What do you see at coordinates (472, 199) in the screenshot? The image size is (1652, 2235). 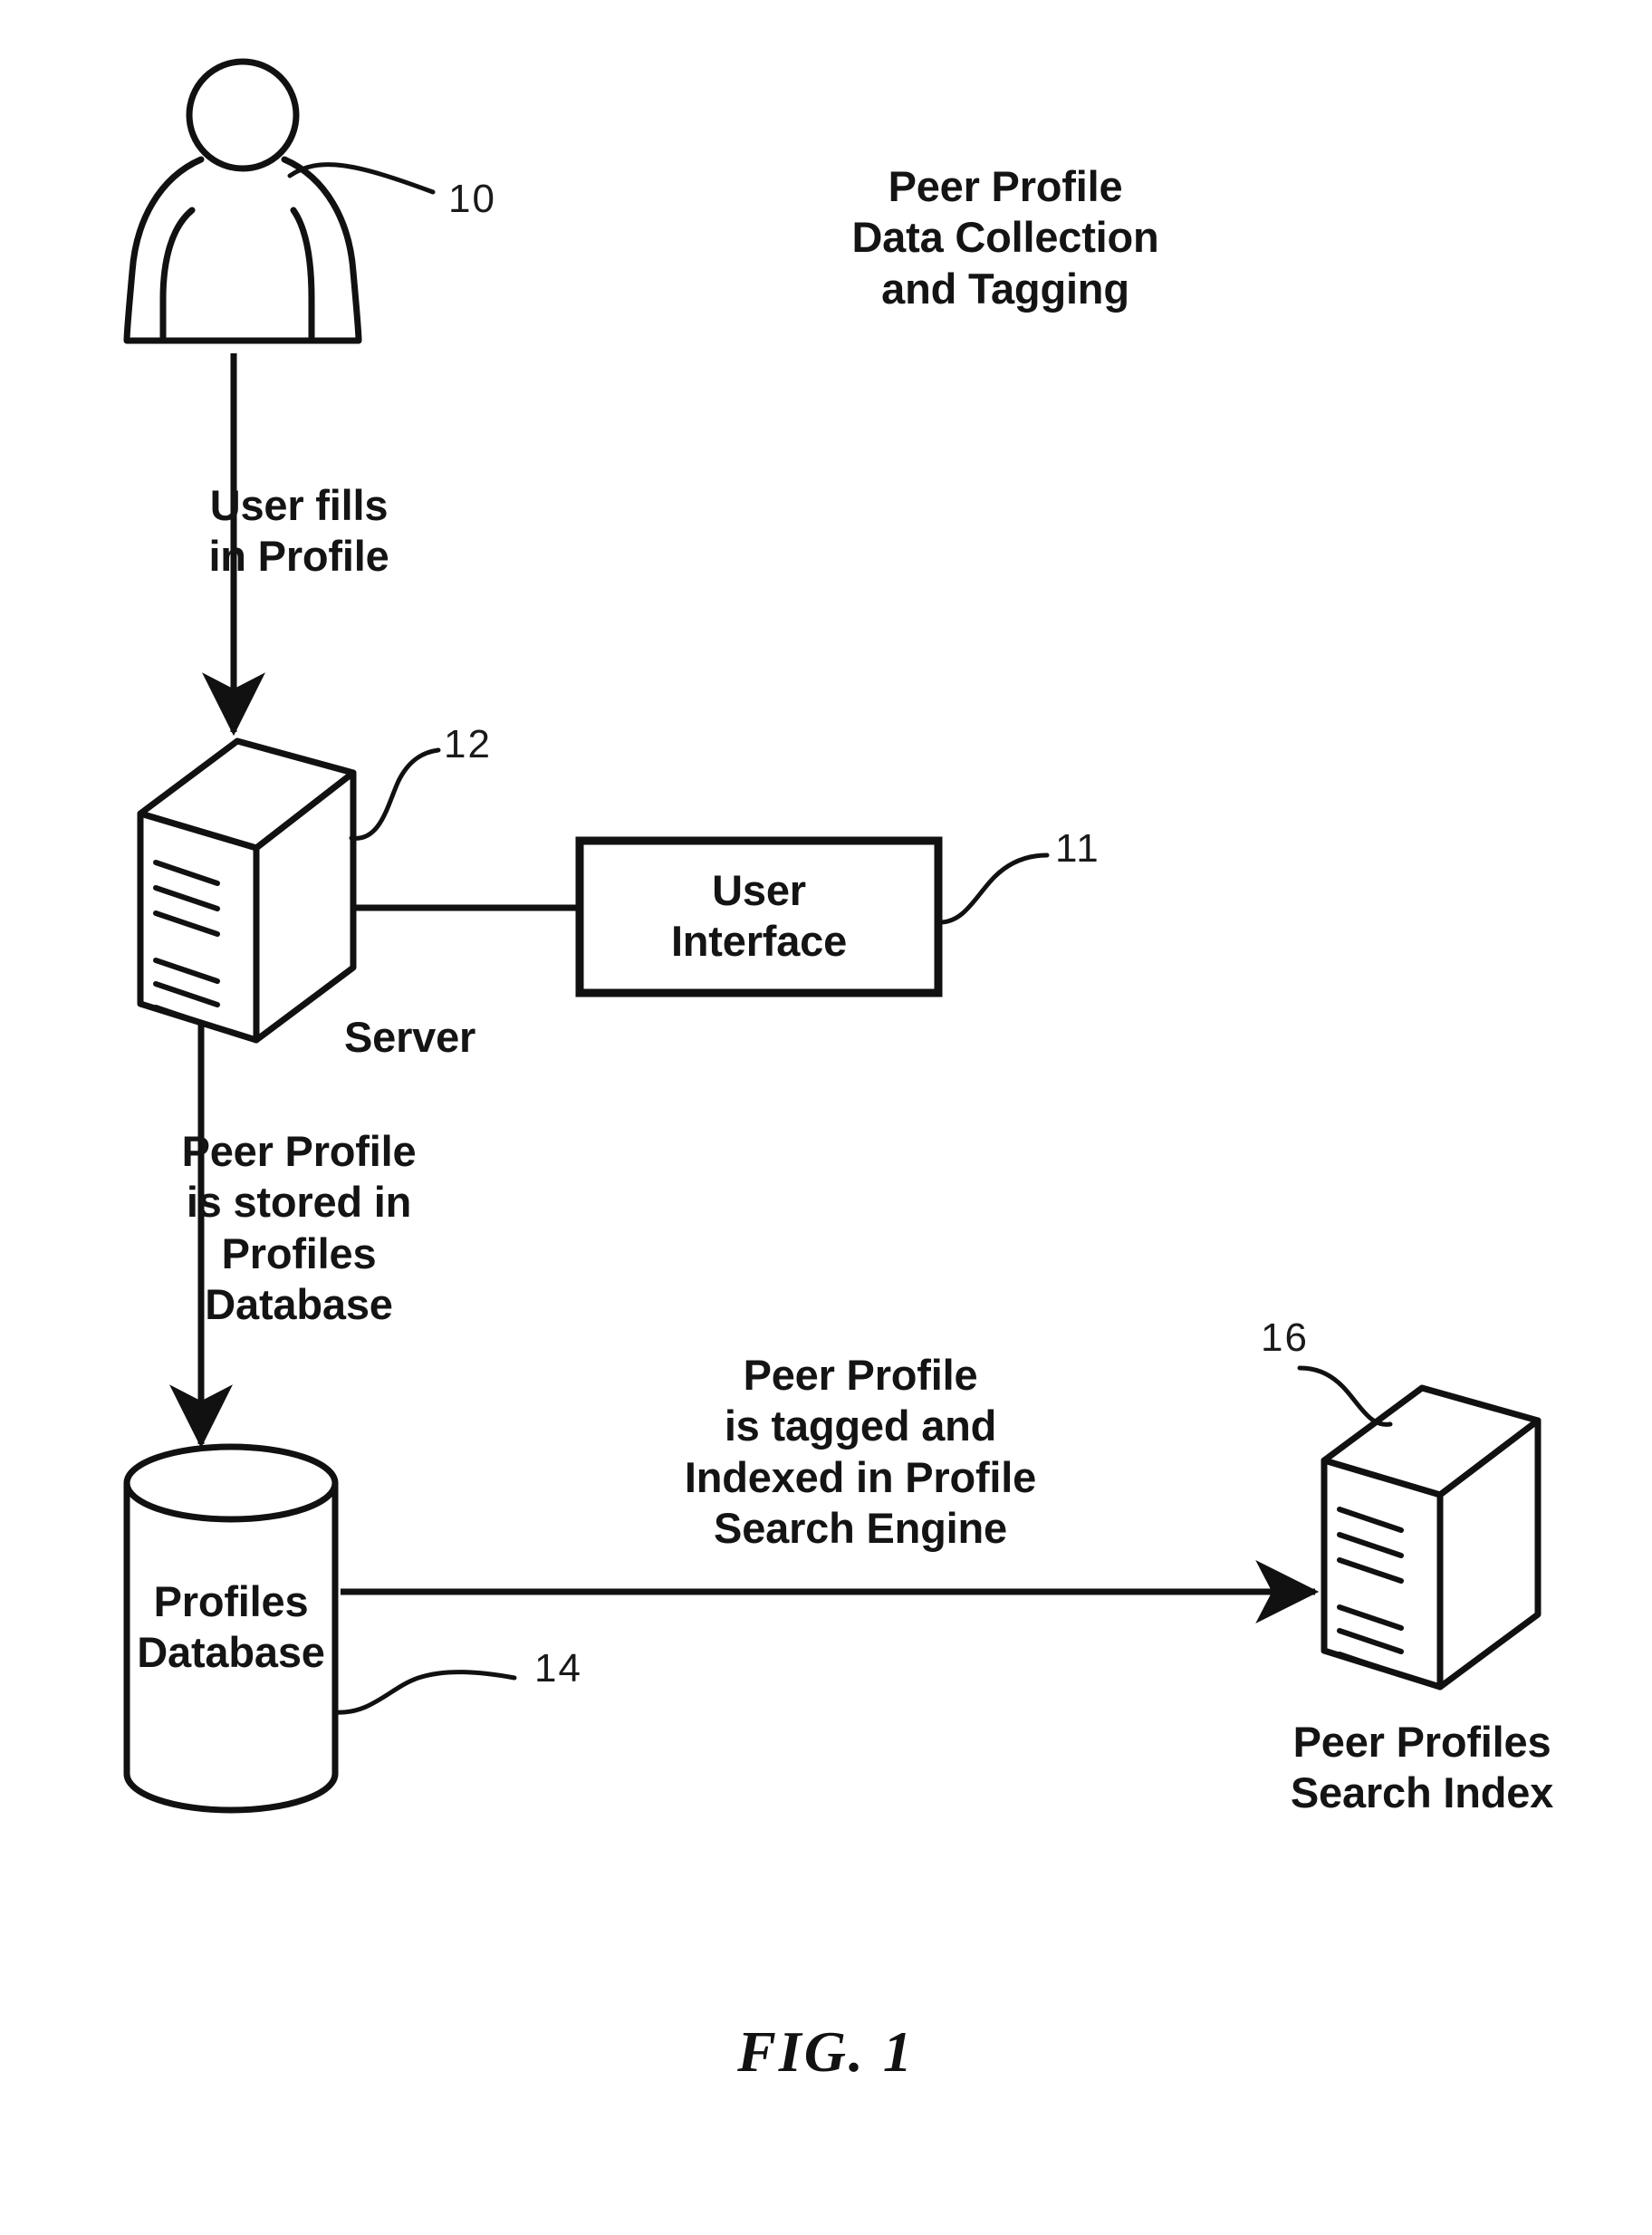 I see `reference-numeral-10: 10` at bounding box center [472, 199].